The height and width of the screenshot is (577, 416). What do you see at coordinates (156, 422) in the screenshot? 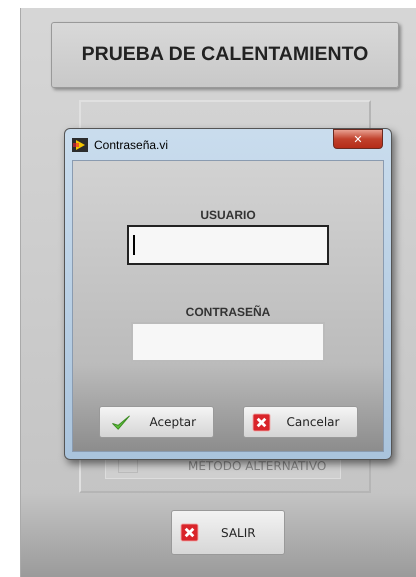
I see `dialog-button: Aceptar` at bounding box center [156, 422].